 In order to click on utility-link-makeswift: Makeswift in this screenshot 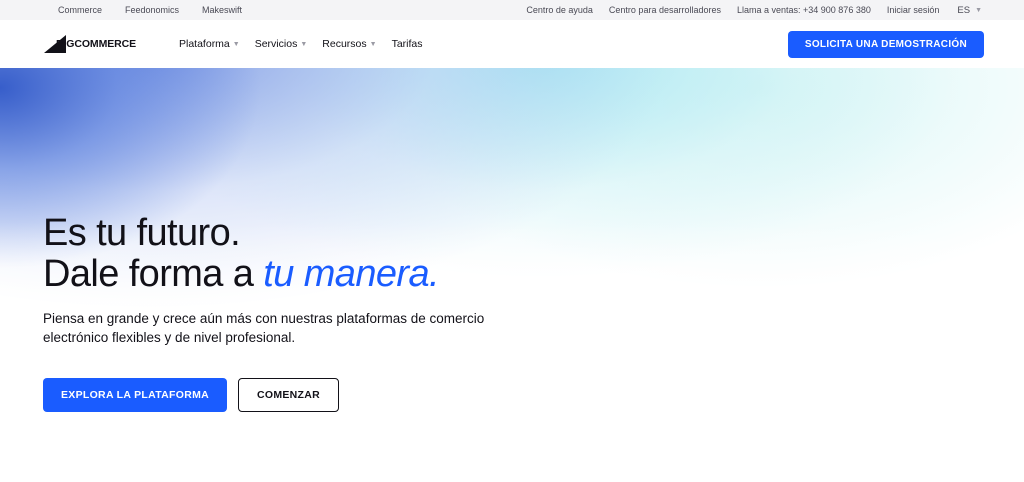, I will do `click(222, 10)`.